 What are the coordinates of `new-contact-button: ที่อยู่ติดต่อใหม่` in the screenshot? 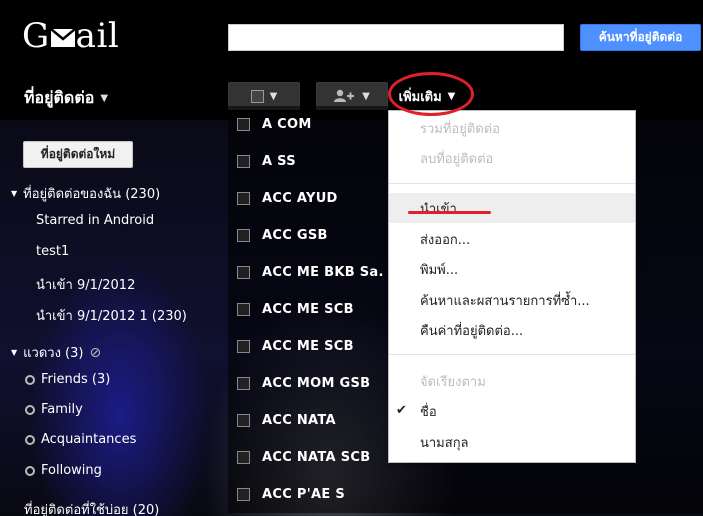 It's located at (78, 154).